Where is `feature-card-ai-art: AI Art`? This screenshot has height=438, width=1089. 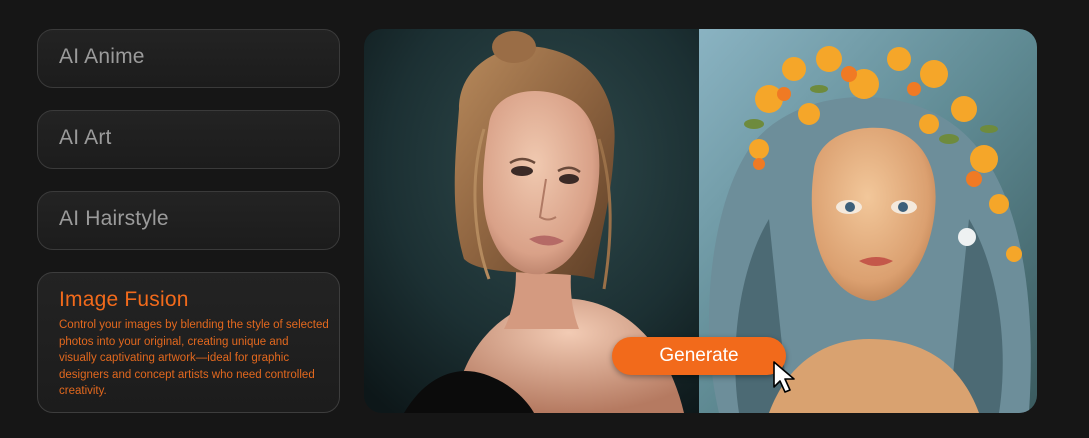
feature-card-ai-art: AI Art is located at coordinates (188, 139).